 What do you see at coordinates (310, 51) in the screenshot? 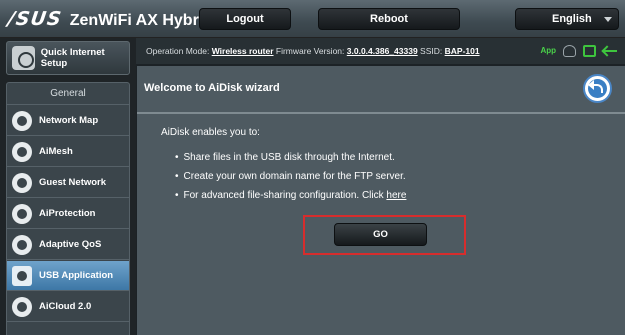
I see `firmware-label: Firmware Version:` at bounding box center [310, 51].